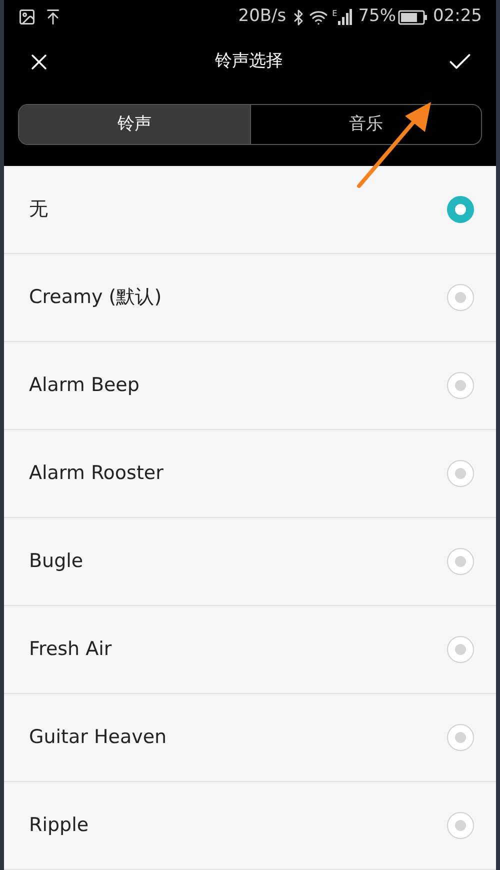 This screenshot has height=870, width=500. I want to click on signal-icon, so click(345, 17).